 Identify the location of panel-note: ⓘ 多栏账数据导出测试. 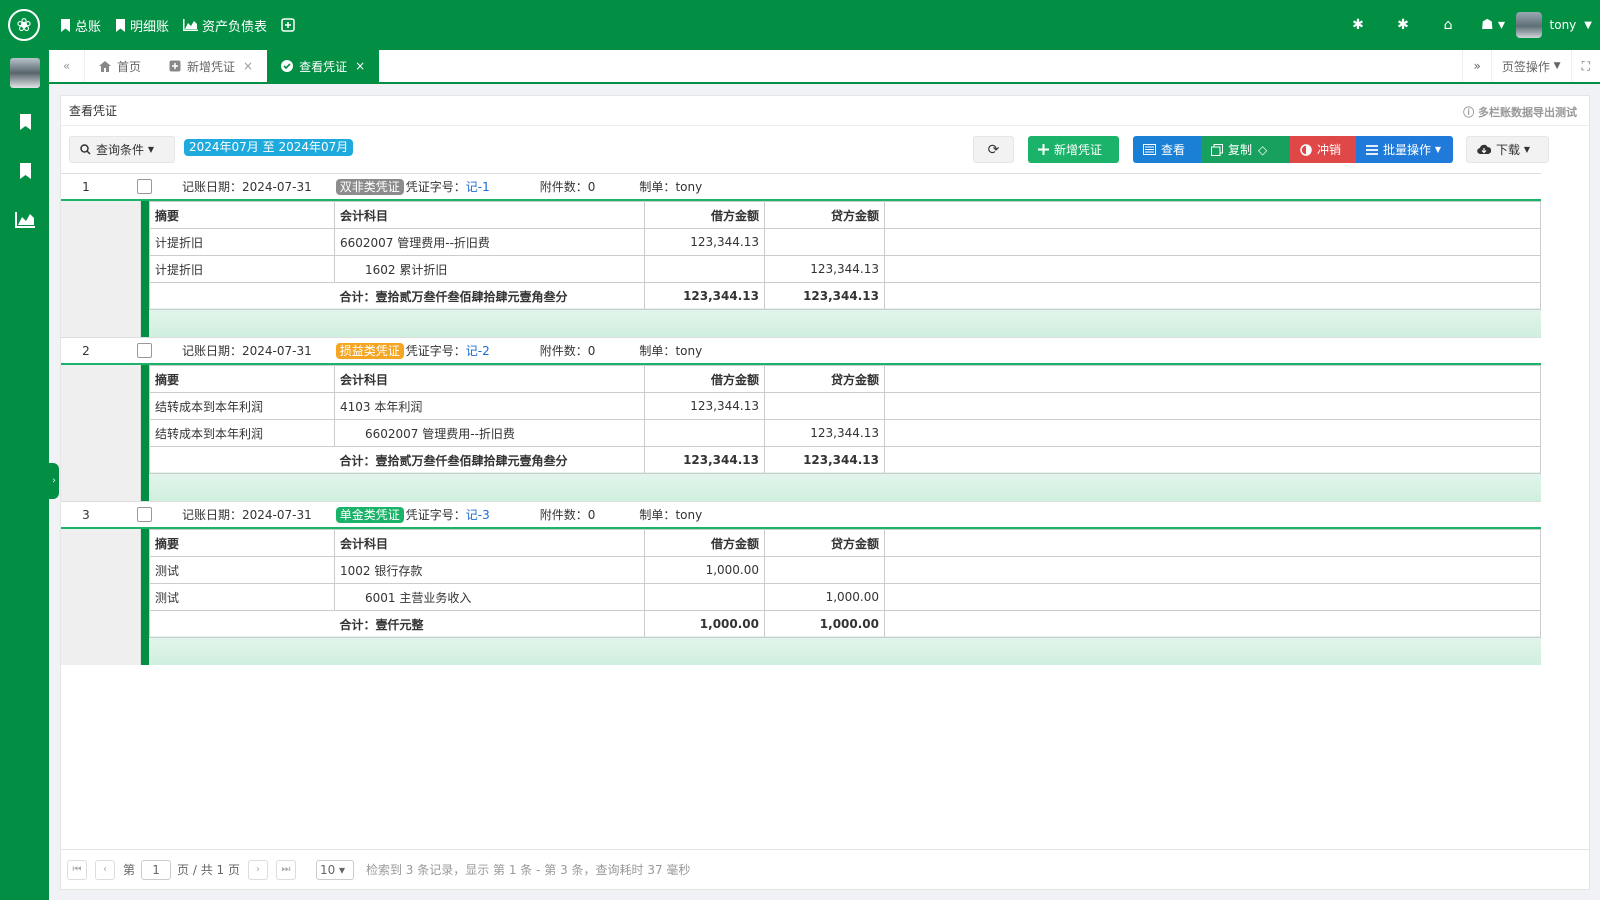
(1520, 112).